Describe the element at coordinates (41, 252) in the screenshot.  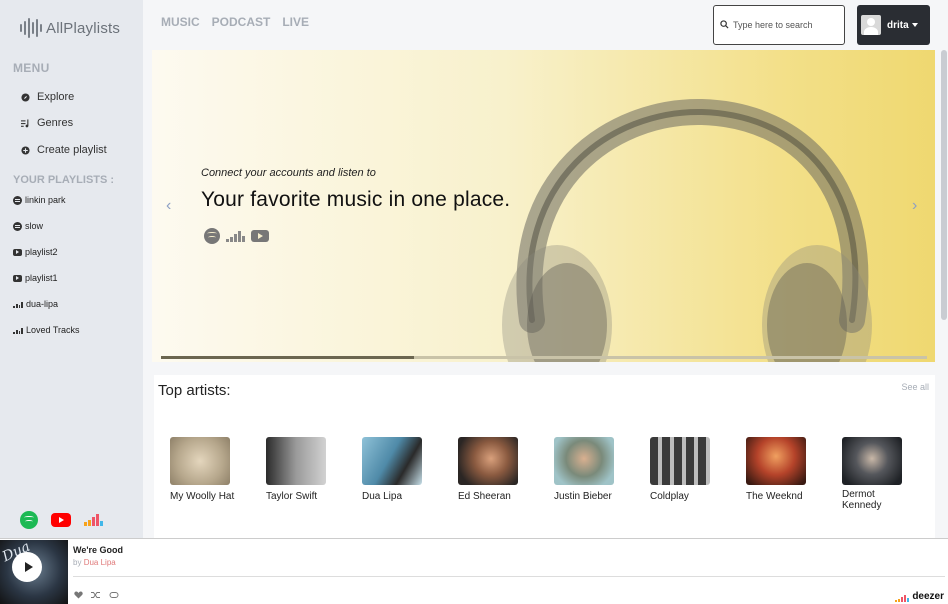
I see `playlist-label: playlist2` at that location.